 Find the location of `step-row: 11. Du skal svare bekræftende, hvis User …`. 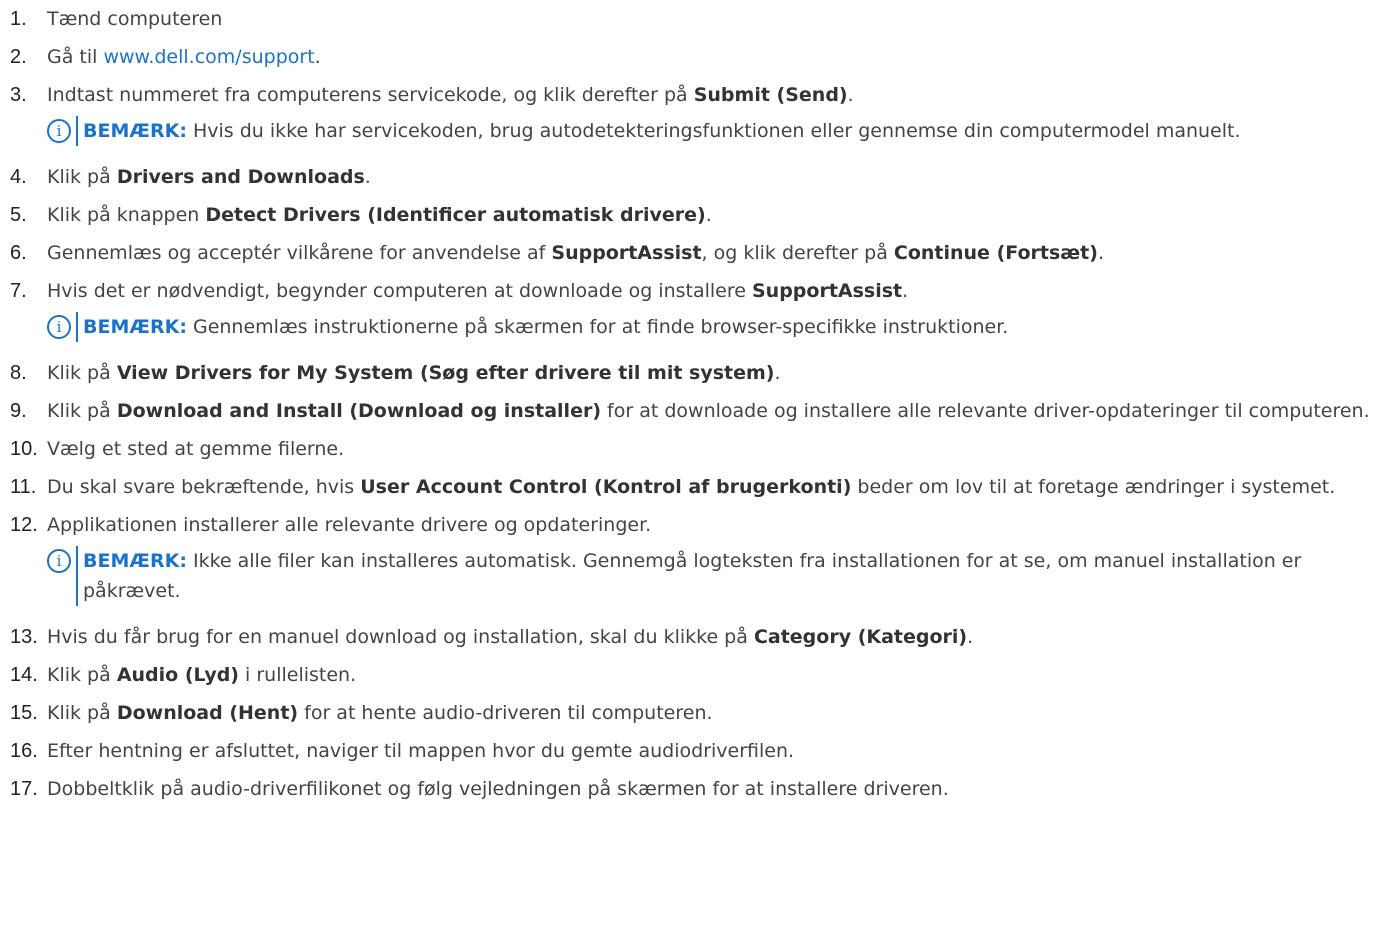

step-row: 11. Du skal svare bekræftende, hvis User … is located at coordinates (697, 487).